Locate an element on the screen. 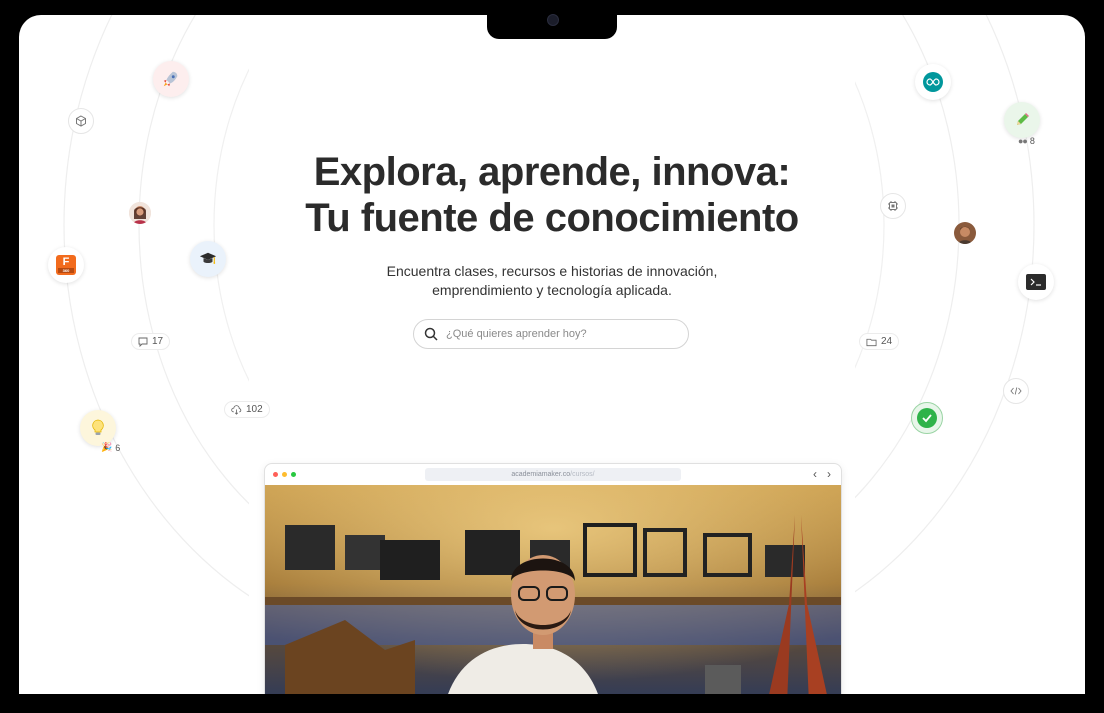 This screenshot has width=1104, height=713. device-bezel is located at coordinates (552, 703).